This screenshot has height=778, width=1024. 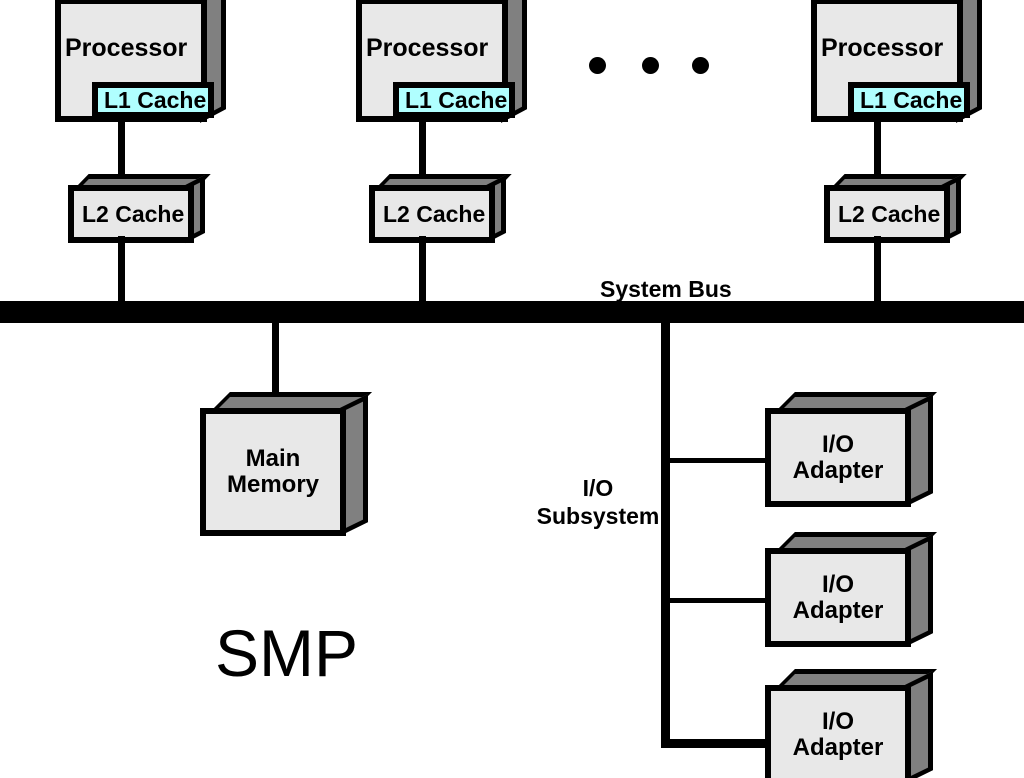 What do you see at coordinates (837, 444) in the screenshot?
I see `io-adapter-1-label-line1: I/O` at bounding box center [837, 444].